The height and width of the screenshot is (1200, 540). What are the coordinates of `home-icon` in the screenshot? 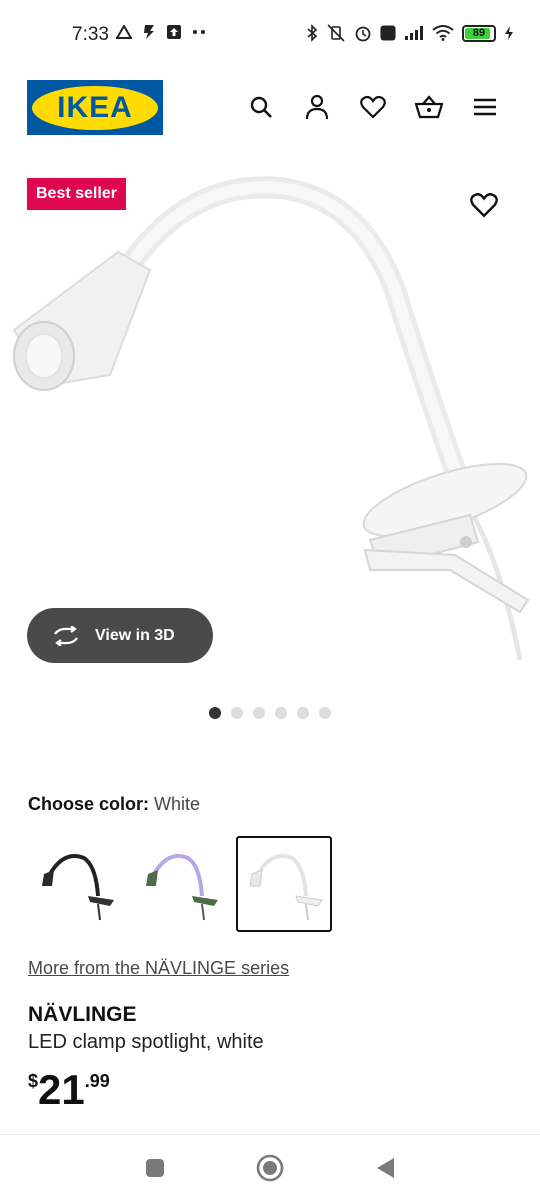 It's located at (270, 1168).